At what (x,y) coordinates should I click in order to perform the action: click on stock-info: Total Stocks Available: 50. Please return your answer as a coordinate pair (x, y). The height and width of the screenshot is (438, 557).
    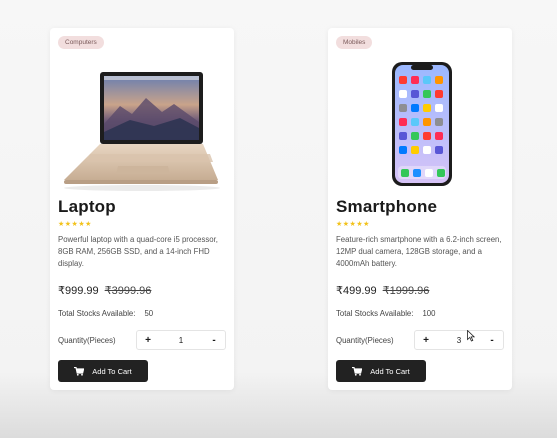
    Looking at the image, I should click on (105, 313).